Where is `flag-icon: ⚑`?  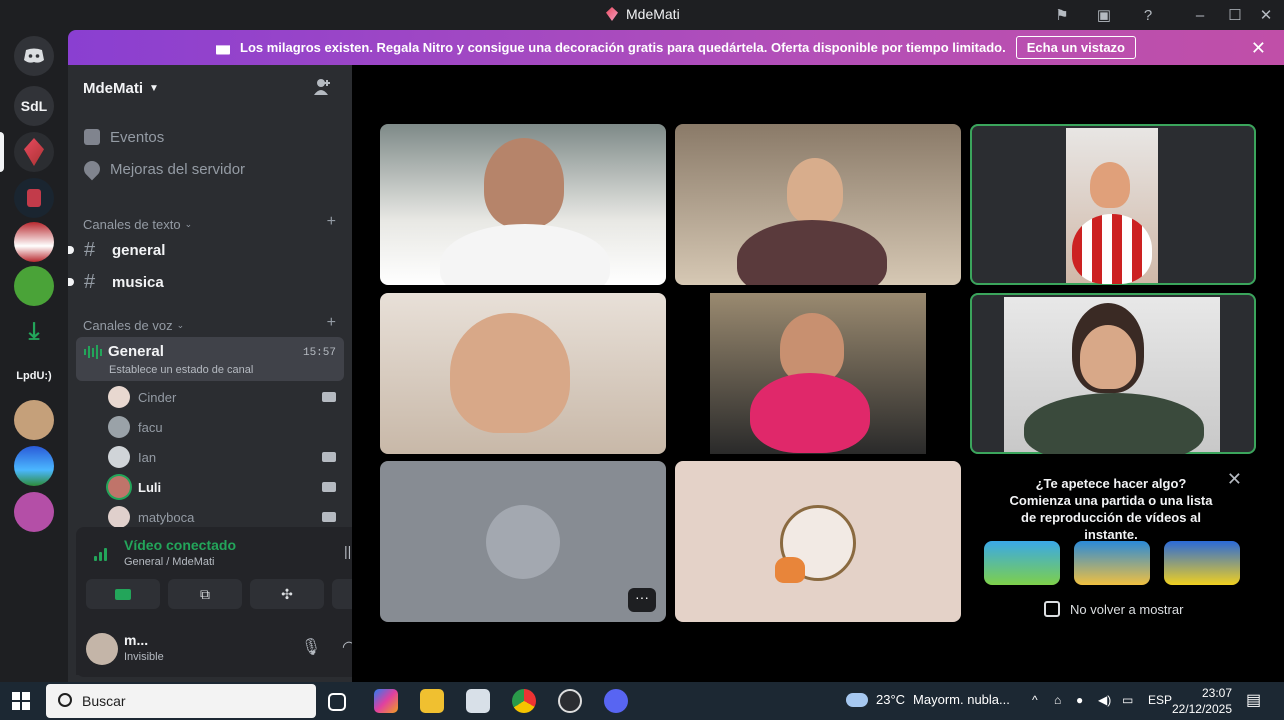 flag-icon: ⚑ is located at coordinates (1062, 15).